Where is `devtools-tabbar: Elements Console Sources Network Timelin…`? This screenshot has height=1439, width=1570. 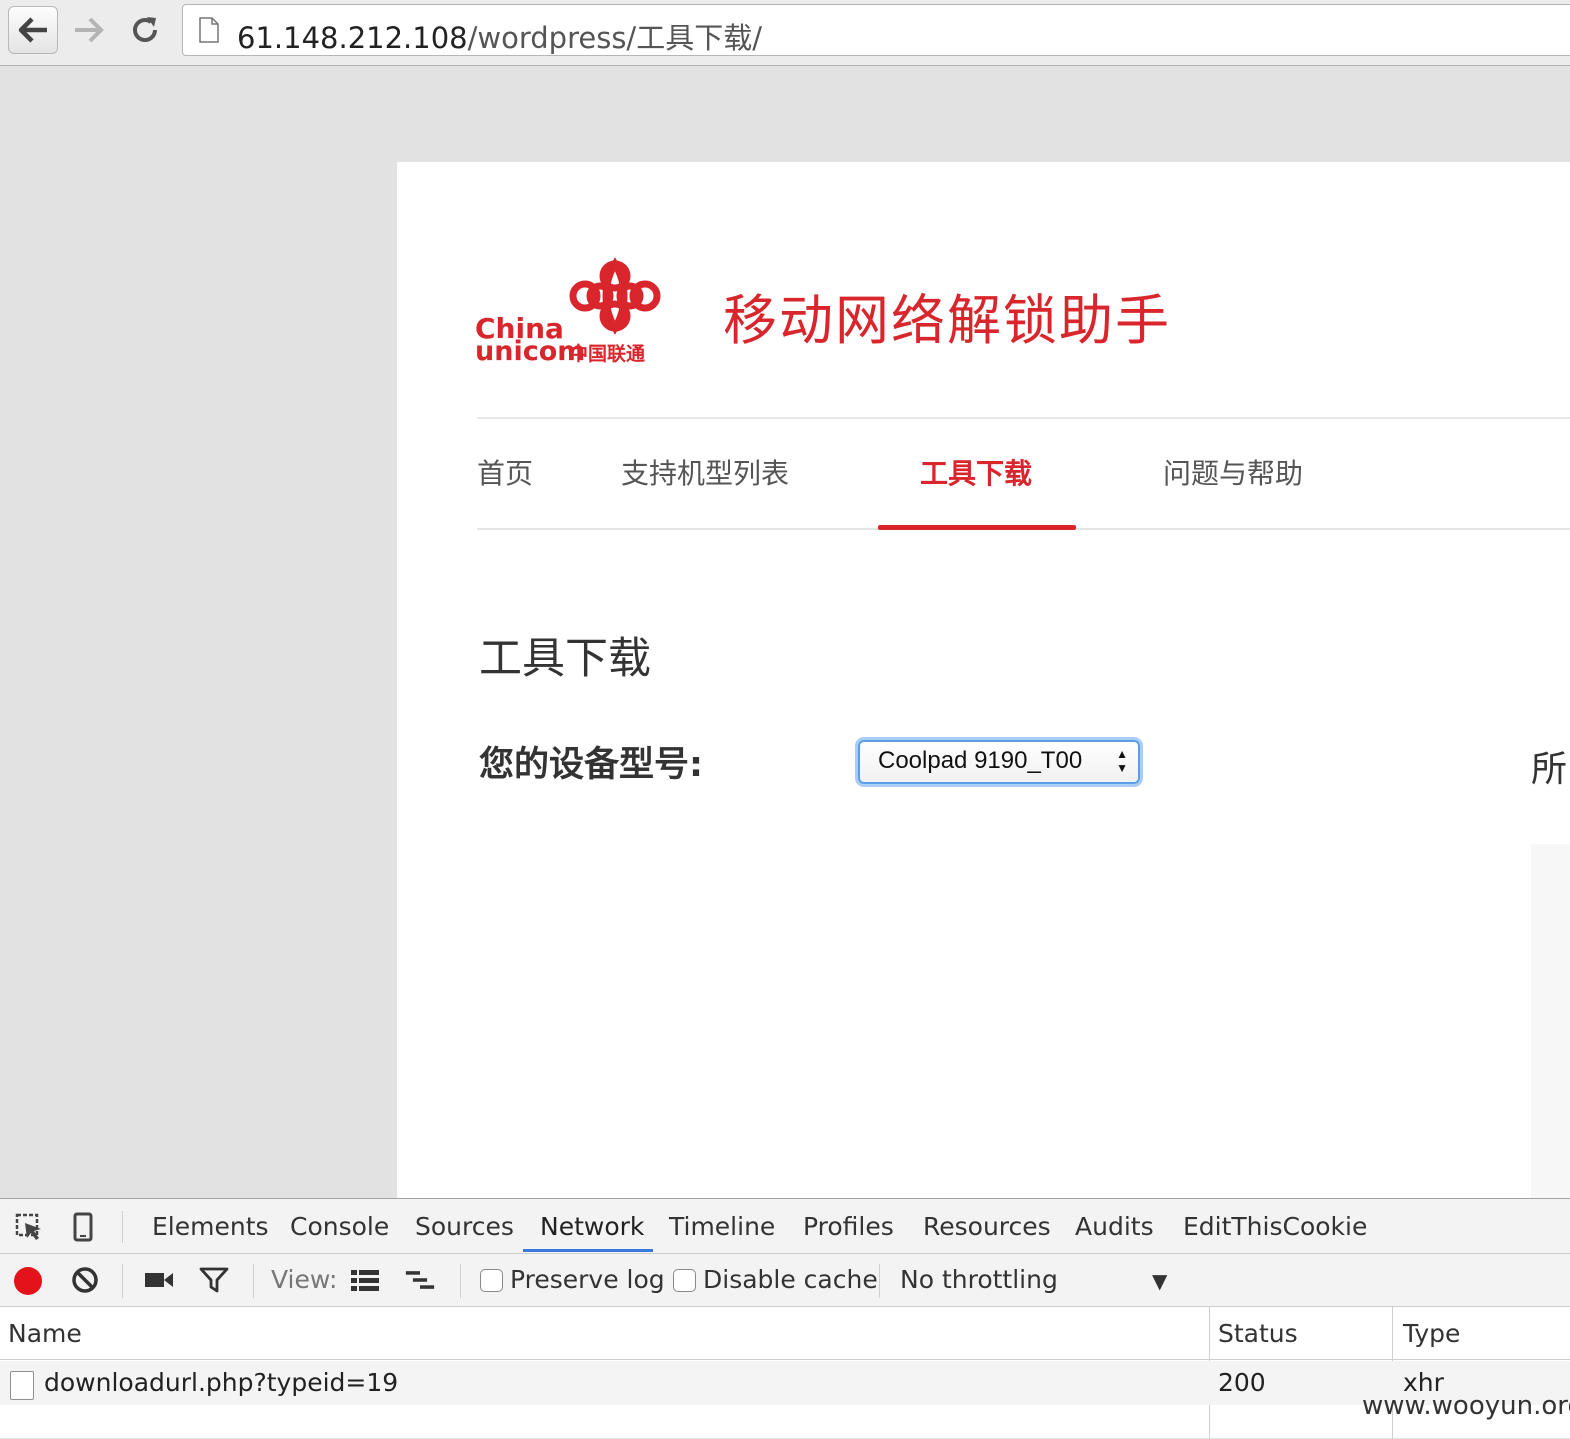 devtools-tabbar: Elements Console Sources Network Timelin… is located at coordinates (785, 1226).